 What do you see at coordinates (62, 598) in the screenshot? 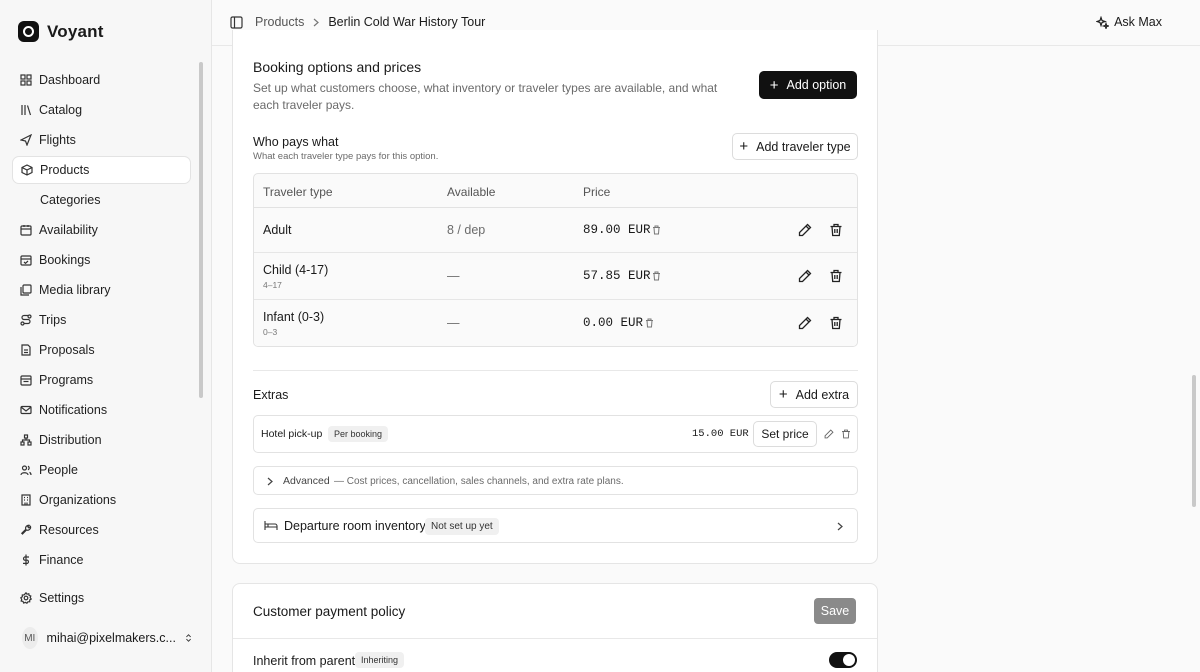
I see `sidebar-item-label: Settings` at bounding box center [62, 598].